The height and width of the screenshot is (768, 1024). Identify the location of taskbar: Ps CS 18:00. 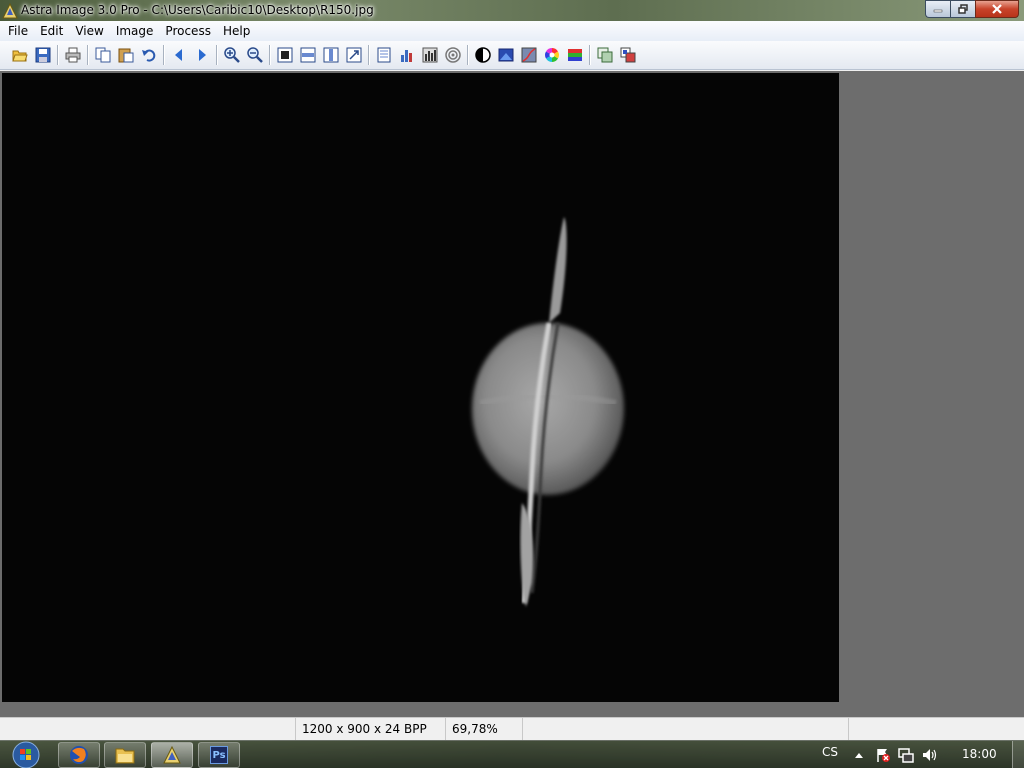
(512, 754).